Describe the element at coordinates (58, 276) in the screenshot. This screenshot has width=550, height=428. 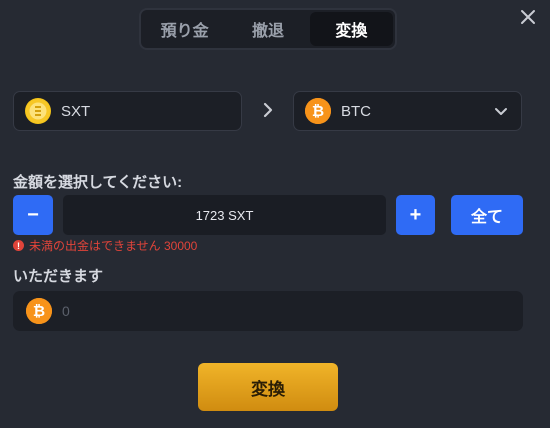
I see `receive-label: いただきます` at that location.